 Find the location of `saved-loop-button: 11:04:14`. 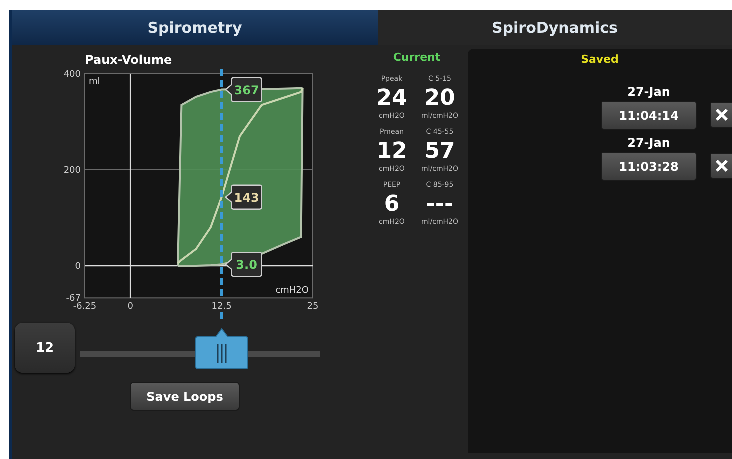

saved-loop-button: 11:04:14 is located at coordinates (649, 115).